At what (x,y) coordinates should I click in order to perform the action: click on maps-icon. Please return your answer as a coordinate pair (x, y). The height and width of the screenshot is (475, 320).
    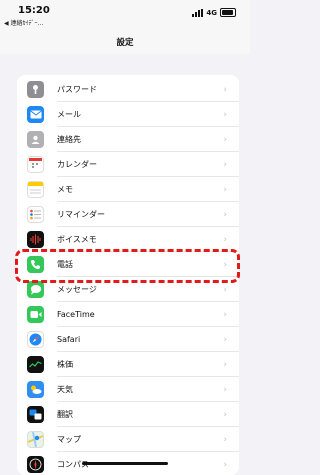
    Looking at the image, I should click on (35, 439).